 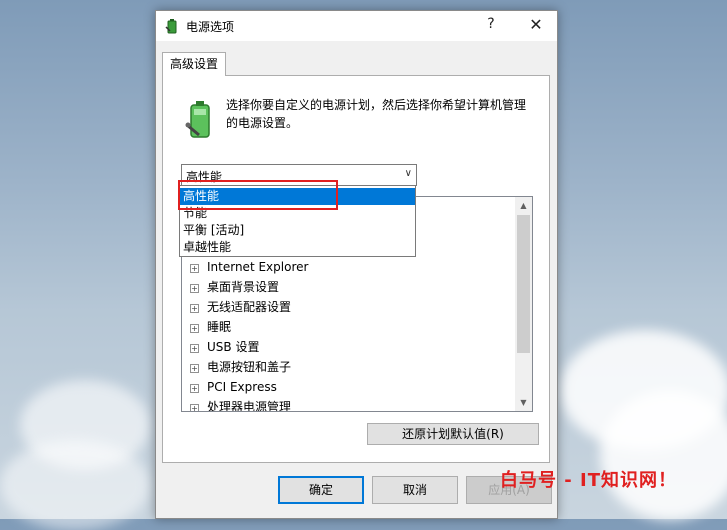 I want to click on close-button: ✕, so click(x=536, y=25).